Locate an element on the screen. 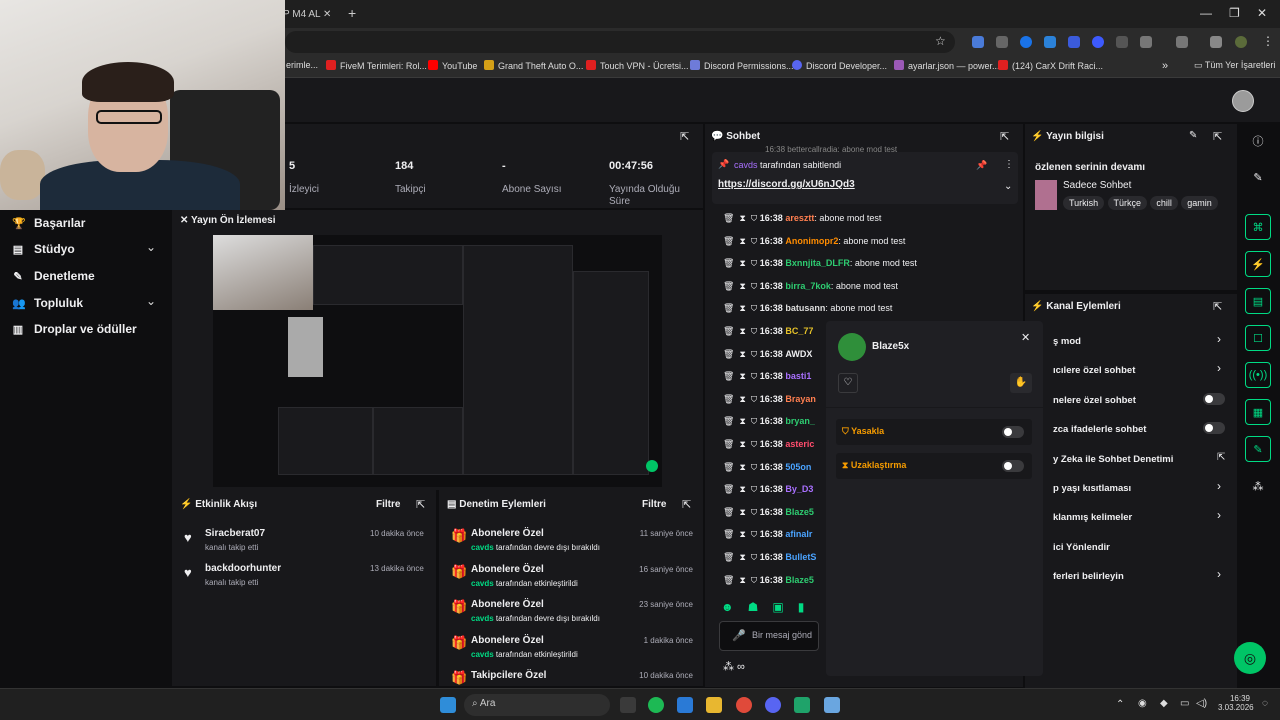  chat-message: 🗑 ⧗ ⛉ 16:38 basti1 is located at coordinates (767, 376).